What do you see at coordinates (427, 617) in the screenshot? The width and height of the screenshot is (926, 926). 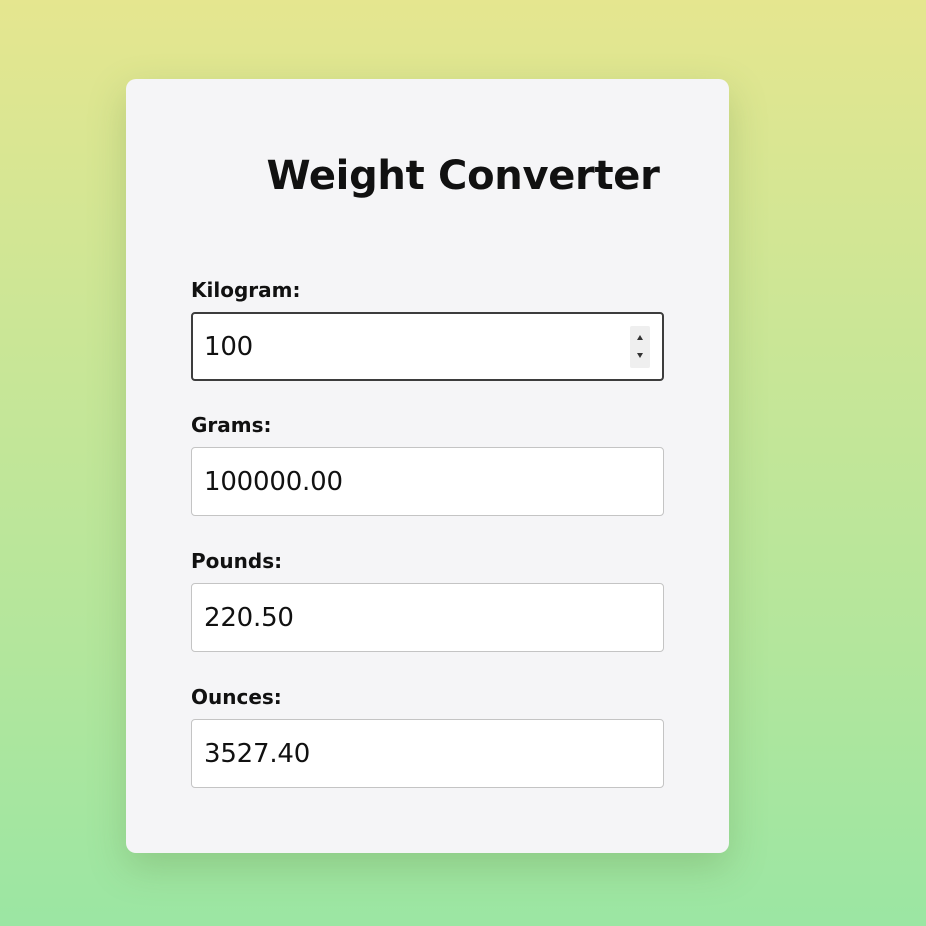 I see `pounds-field: 220.50` at bounding box center [427, 617].